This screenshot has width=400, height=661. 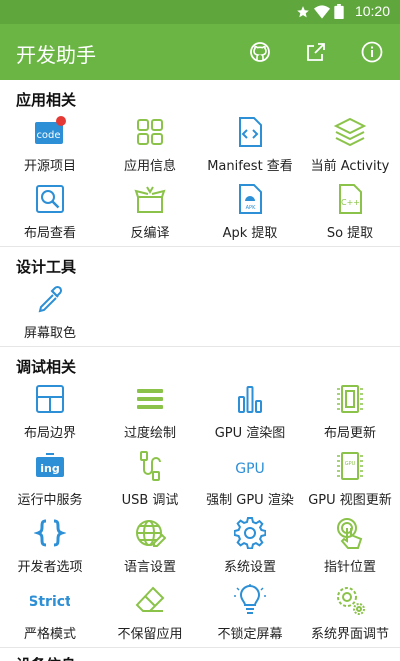 I want to click on layout-bounds-icon, so click(x=50, y=399).